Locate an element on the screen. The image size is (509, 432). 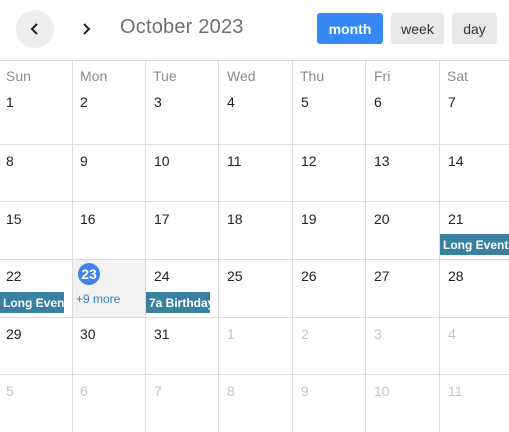
day-number-other-month: 9 is located at coordinates (305, 391).